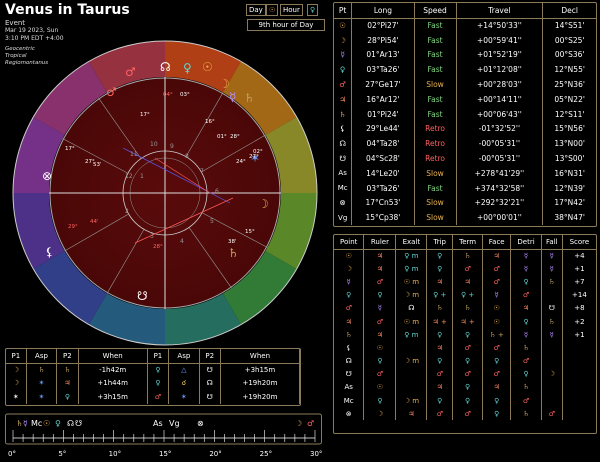  I want to click on aspect-col-p1: P1, so click(158, 356).